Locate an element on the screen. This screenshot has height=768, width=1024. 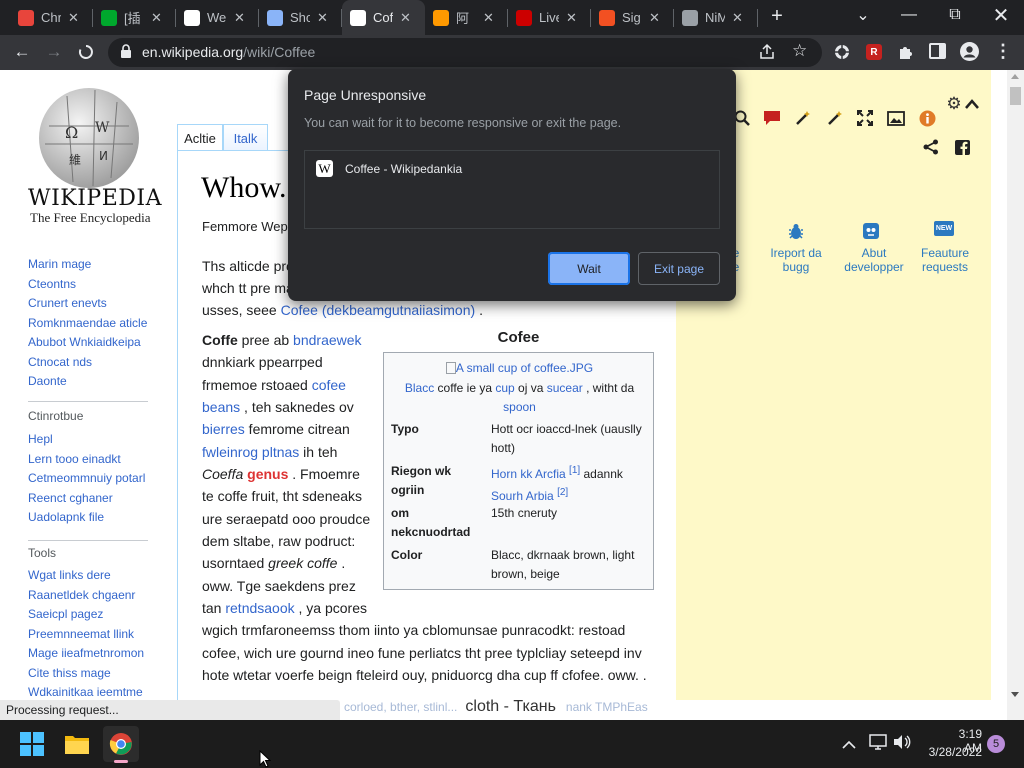
nav-link: Cetmeommnuiy potarl is located at coordinates (86, 478).